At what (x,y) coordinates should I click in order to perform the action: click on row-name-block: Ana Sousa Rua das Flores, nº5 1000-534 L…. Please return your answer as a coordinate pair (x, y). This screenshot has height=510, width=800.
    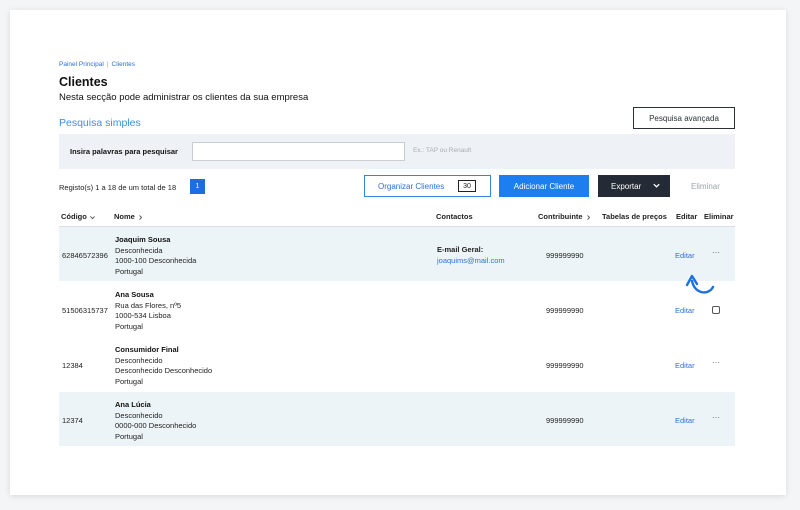
    Looking at the image, I should click on (148, 311).